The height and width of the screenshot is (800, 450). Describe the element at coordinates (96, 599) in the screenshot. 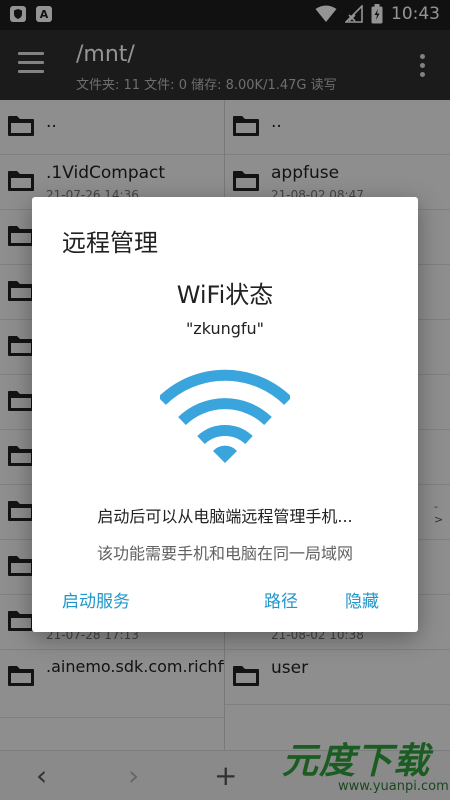

I see `start-service-button: 启动服务` at that location.